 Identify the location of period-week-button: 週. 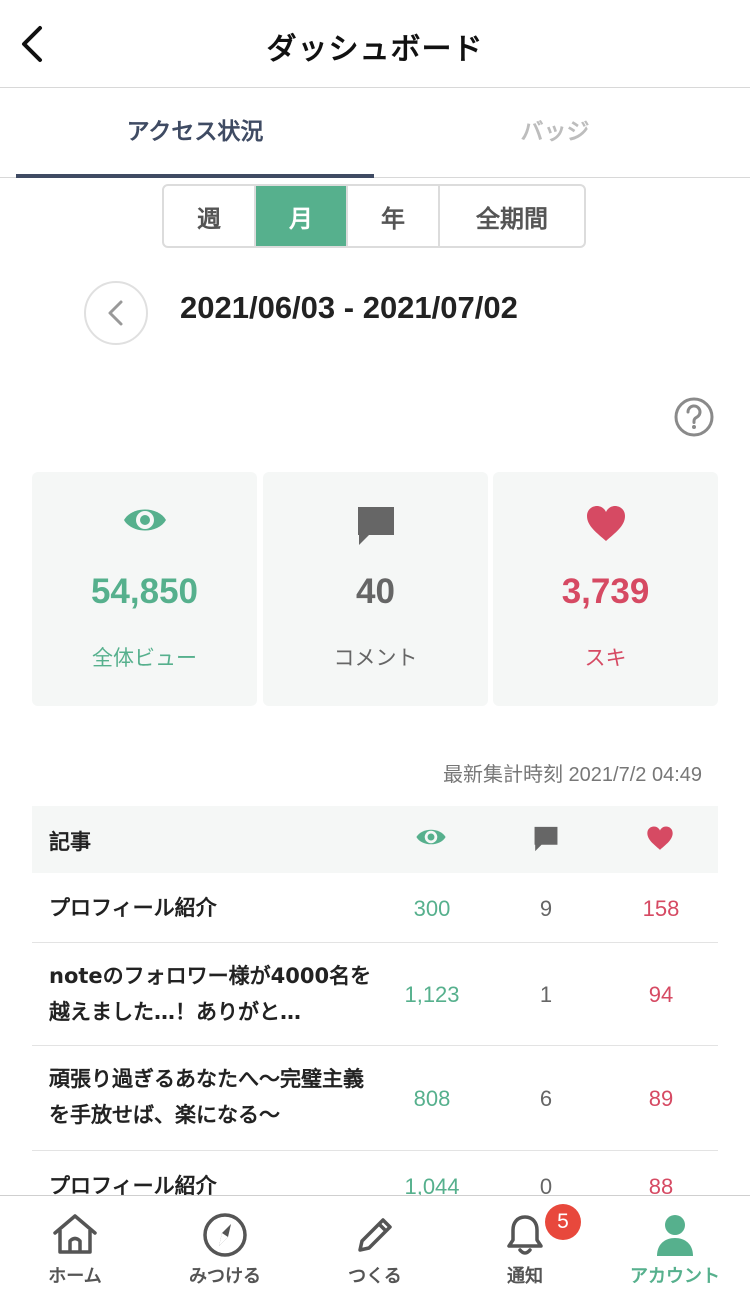
(210, 216).